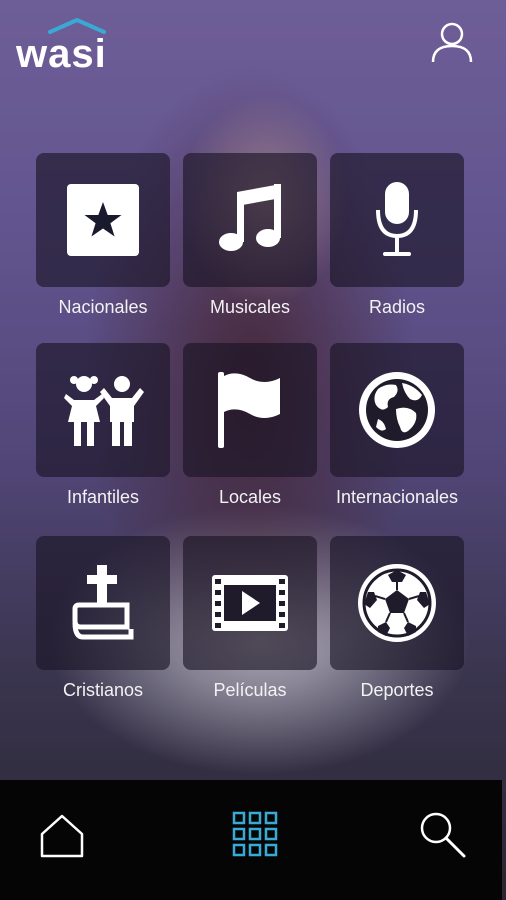  Describe the element at coordinates (397, 307) in the screenshot. I see `category-label-radios: Radios` at that location.